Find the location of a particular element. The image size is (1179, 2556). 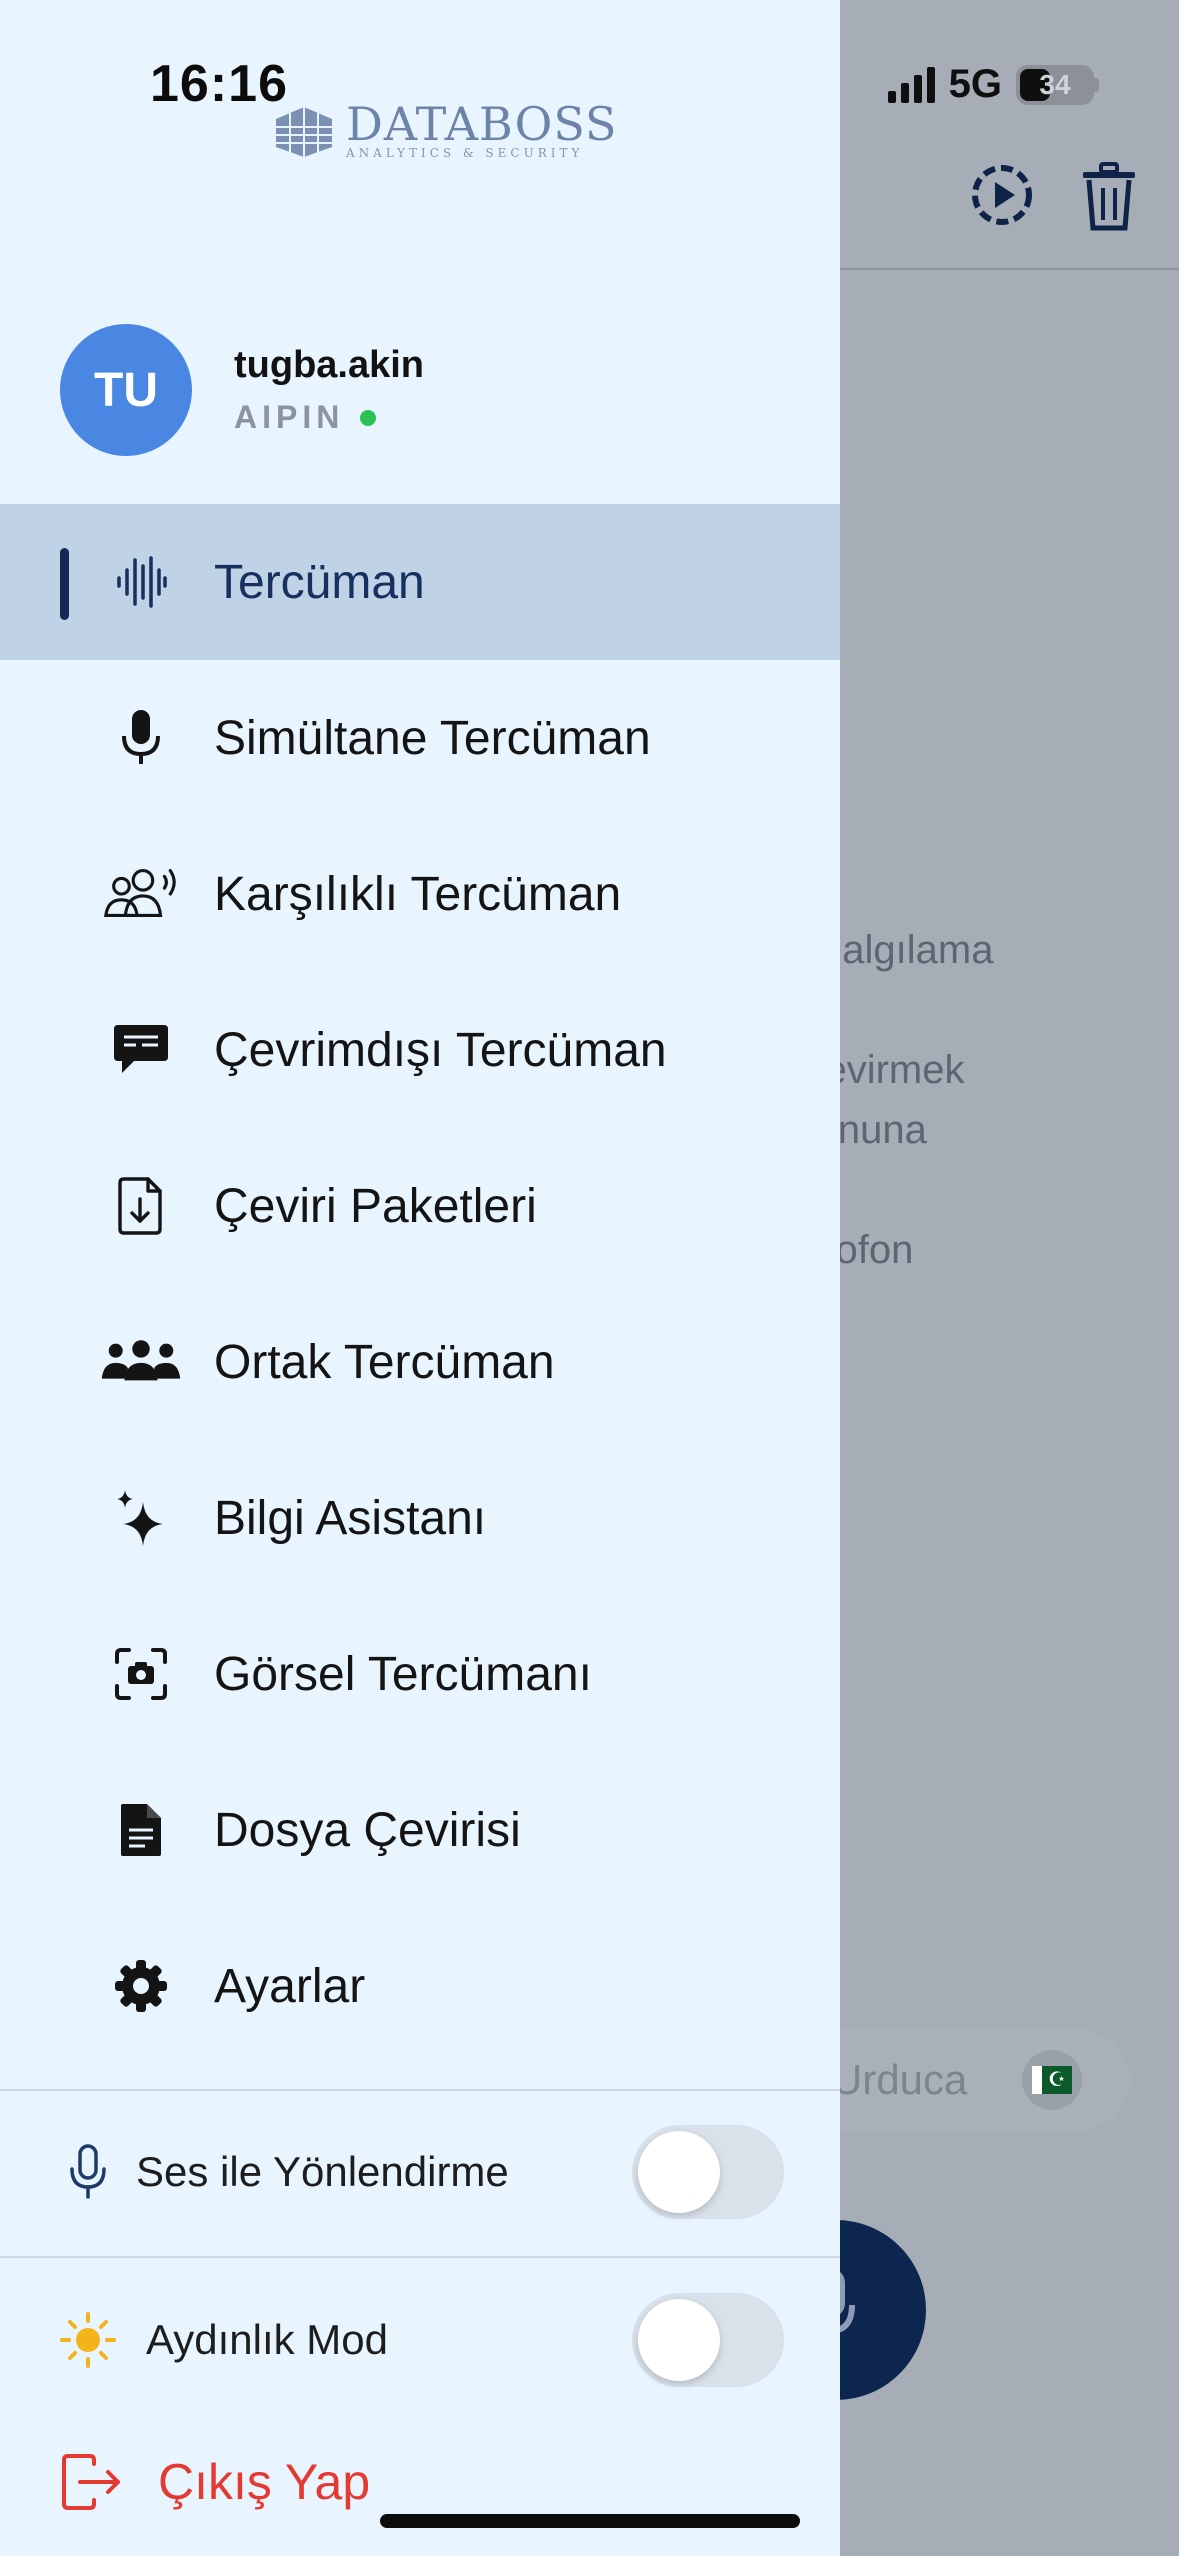

light-mode-label: Aydınlık Mod is located at coordinates (267, 2339).